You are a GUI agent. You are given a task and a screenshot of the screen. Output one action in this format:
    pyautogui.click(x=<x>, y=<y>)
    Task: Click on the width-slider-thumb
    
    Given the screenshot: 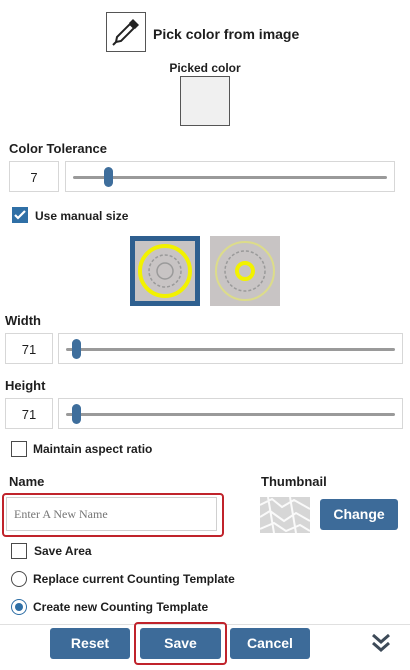 What is the action you would take?
    pyautogui.click(x=77, y=349)
    